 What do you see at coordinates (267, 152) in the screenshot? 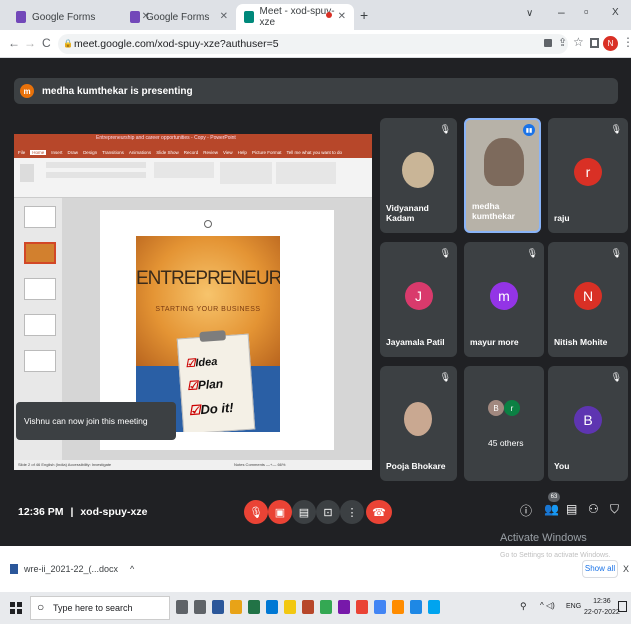
I see `ribbon-tab: Picture Format` at bounding box center [267, 152].